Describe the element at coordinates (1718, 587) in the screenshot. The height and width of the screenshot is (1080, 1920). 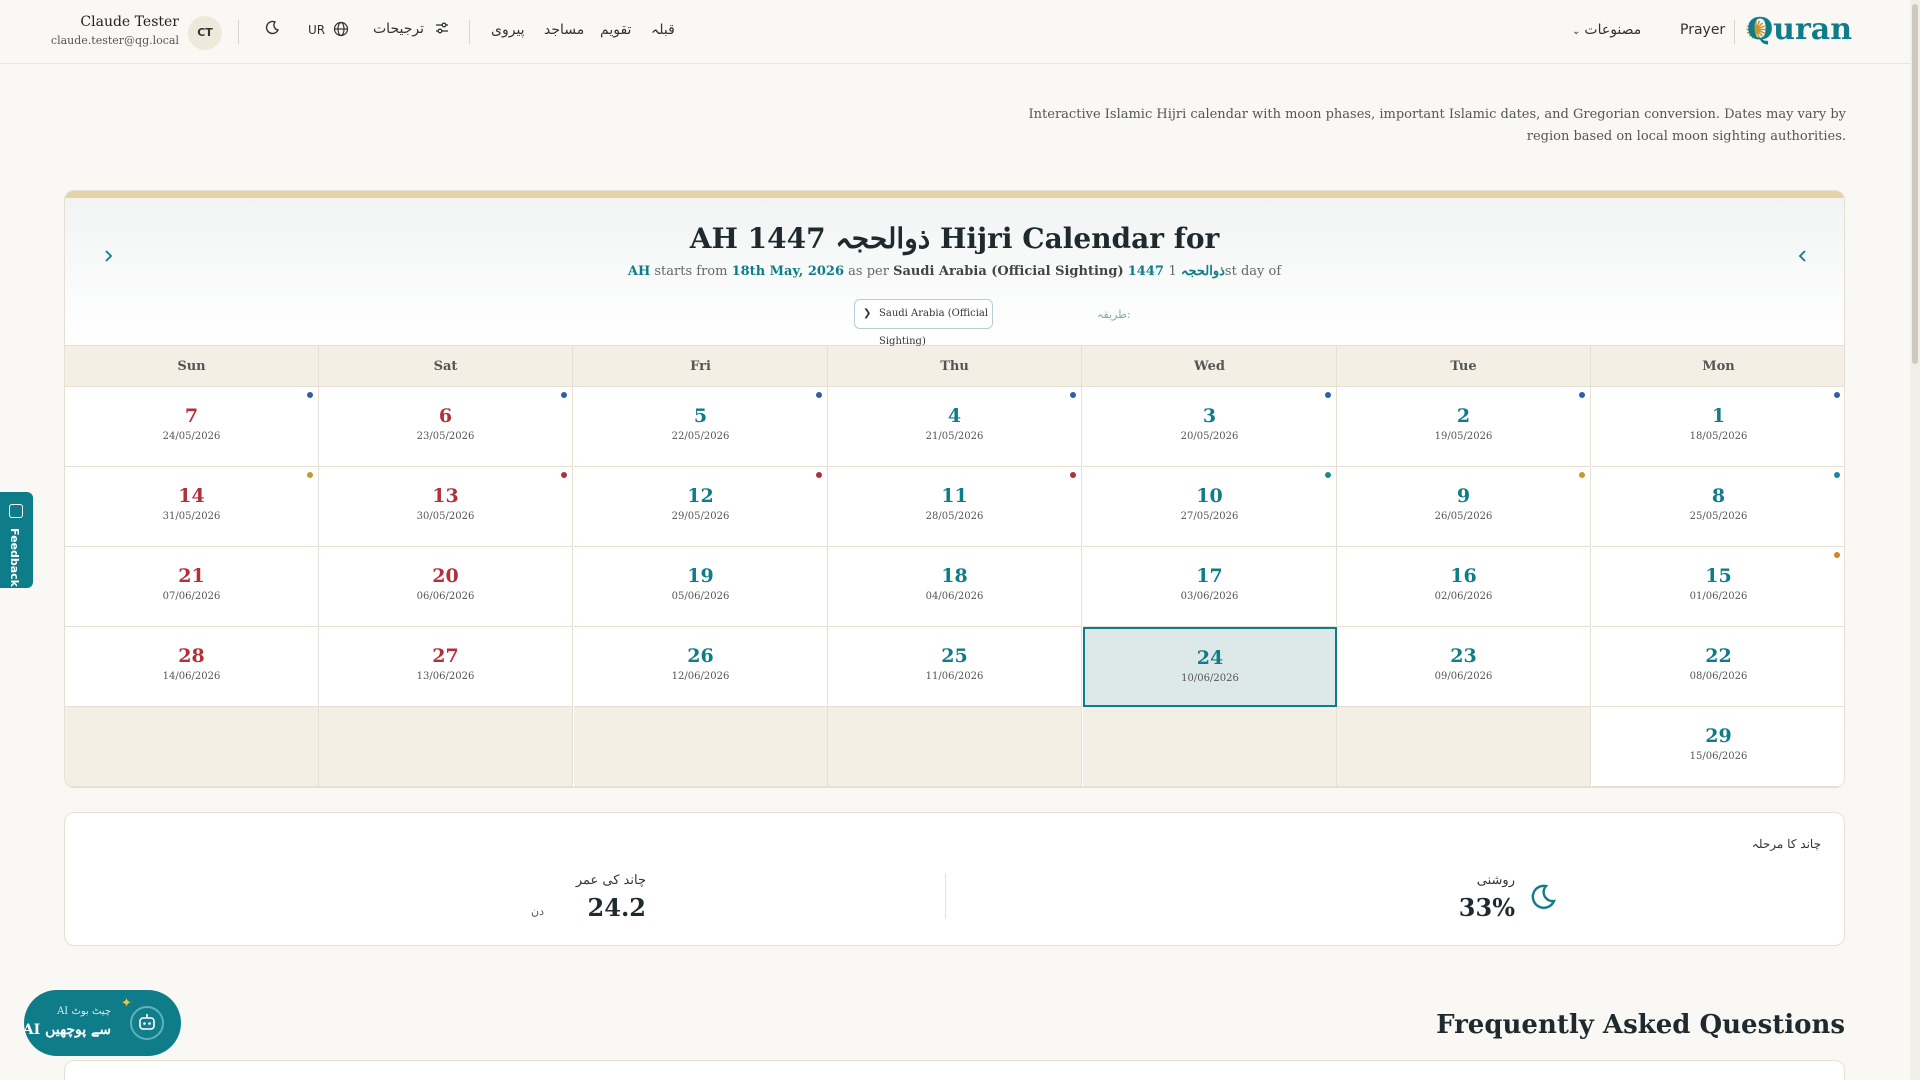
I see `day-cell: 15 01/06/2026` at that location.